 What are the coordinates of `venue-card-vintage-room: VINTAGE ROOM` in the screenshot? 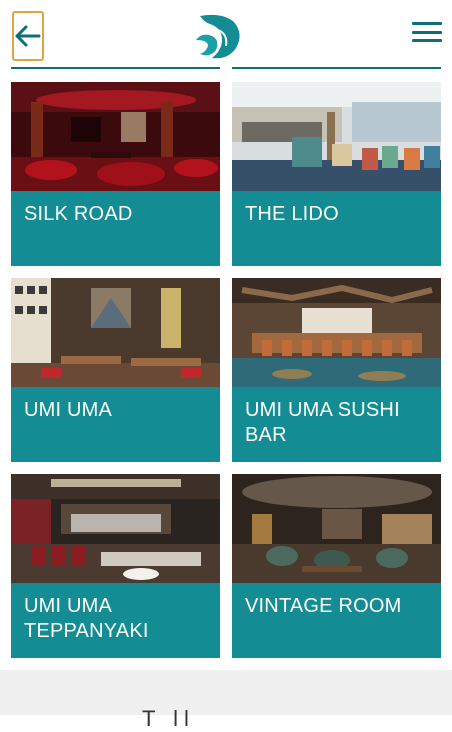 It's located at (336, 566).